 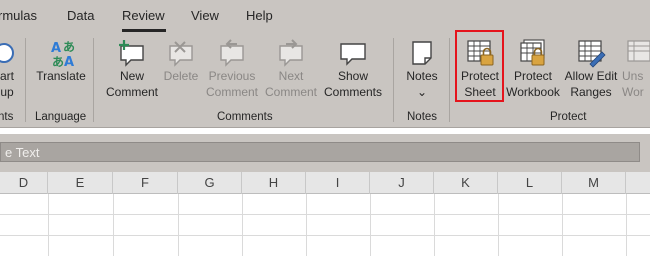 I want to click on protect-workbook-label-2: Workbook, so click(x=533, y=92).